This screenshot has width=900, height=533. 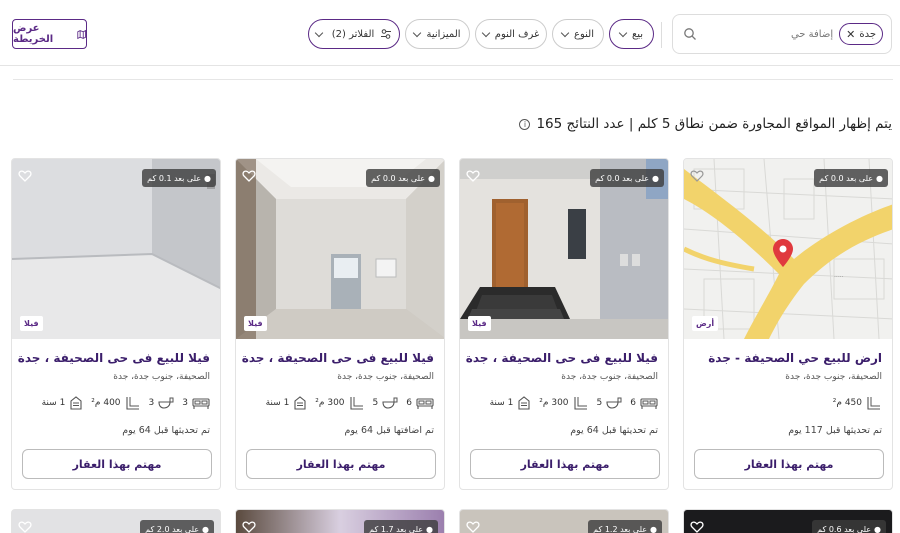 What do you see at coordinates (340, 521) in the screenshot?
I see `listing-card: ● على بعد 1.7 كم` at bounding box center [340, 521].